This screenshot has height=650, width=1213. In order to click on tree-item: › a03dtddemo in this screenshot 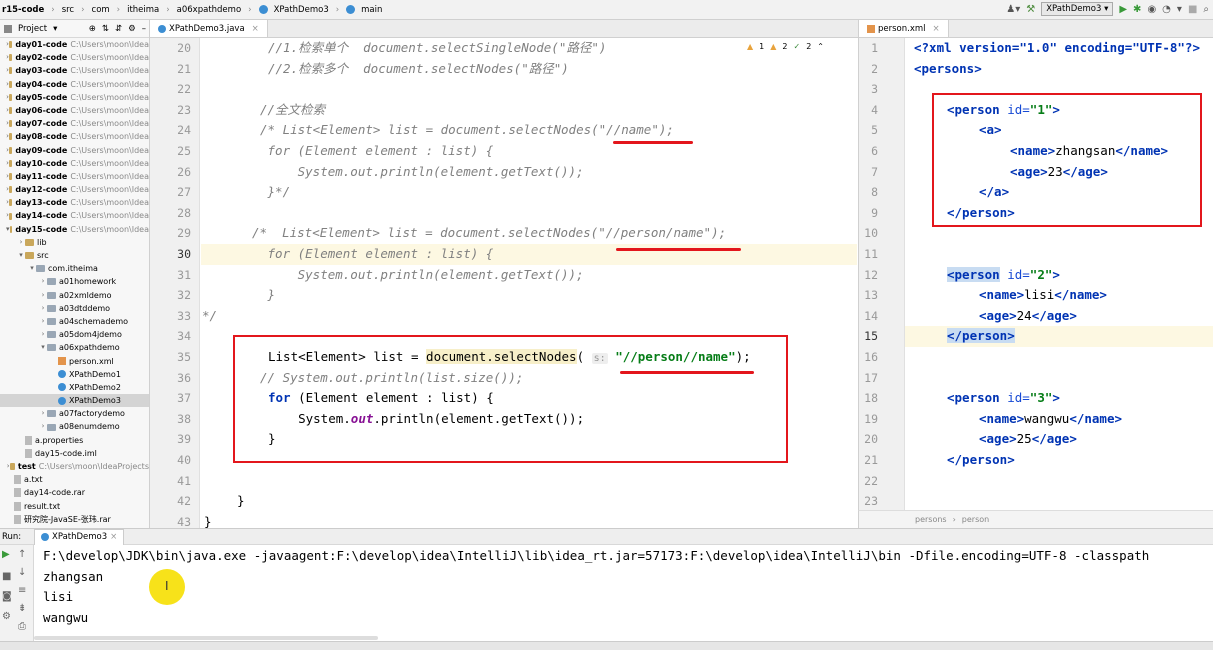, I will do `click(74, 308)`.